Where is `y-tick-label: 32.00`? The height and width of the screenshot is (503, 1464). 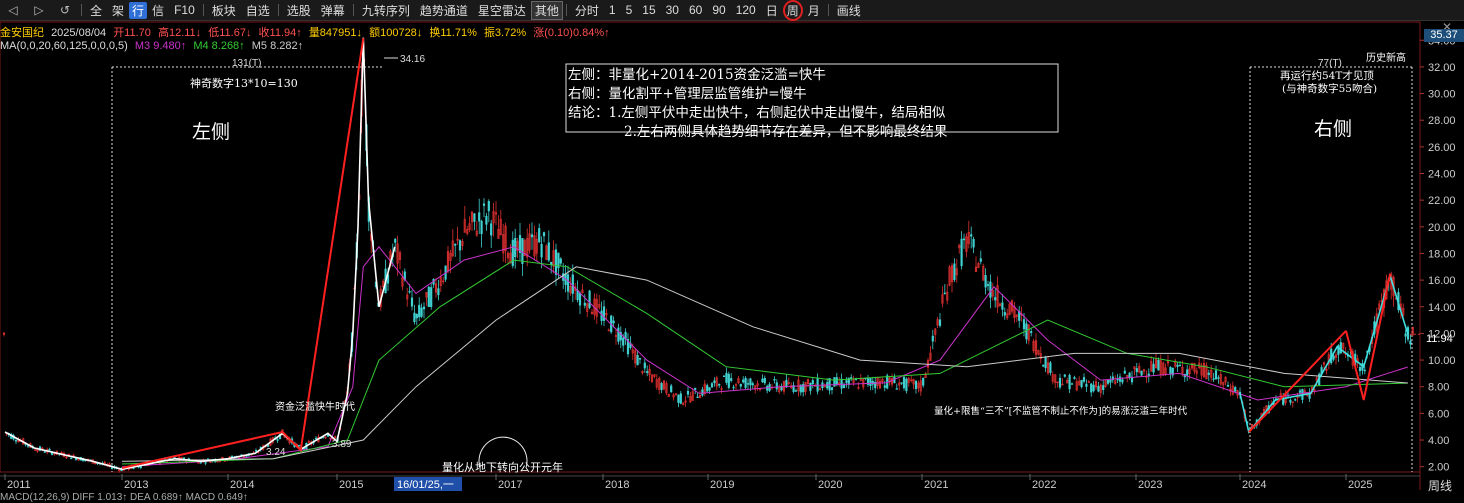 y-tick-label: 32.00 is located at coordinates (1442, 68).